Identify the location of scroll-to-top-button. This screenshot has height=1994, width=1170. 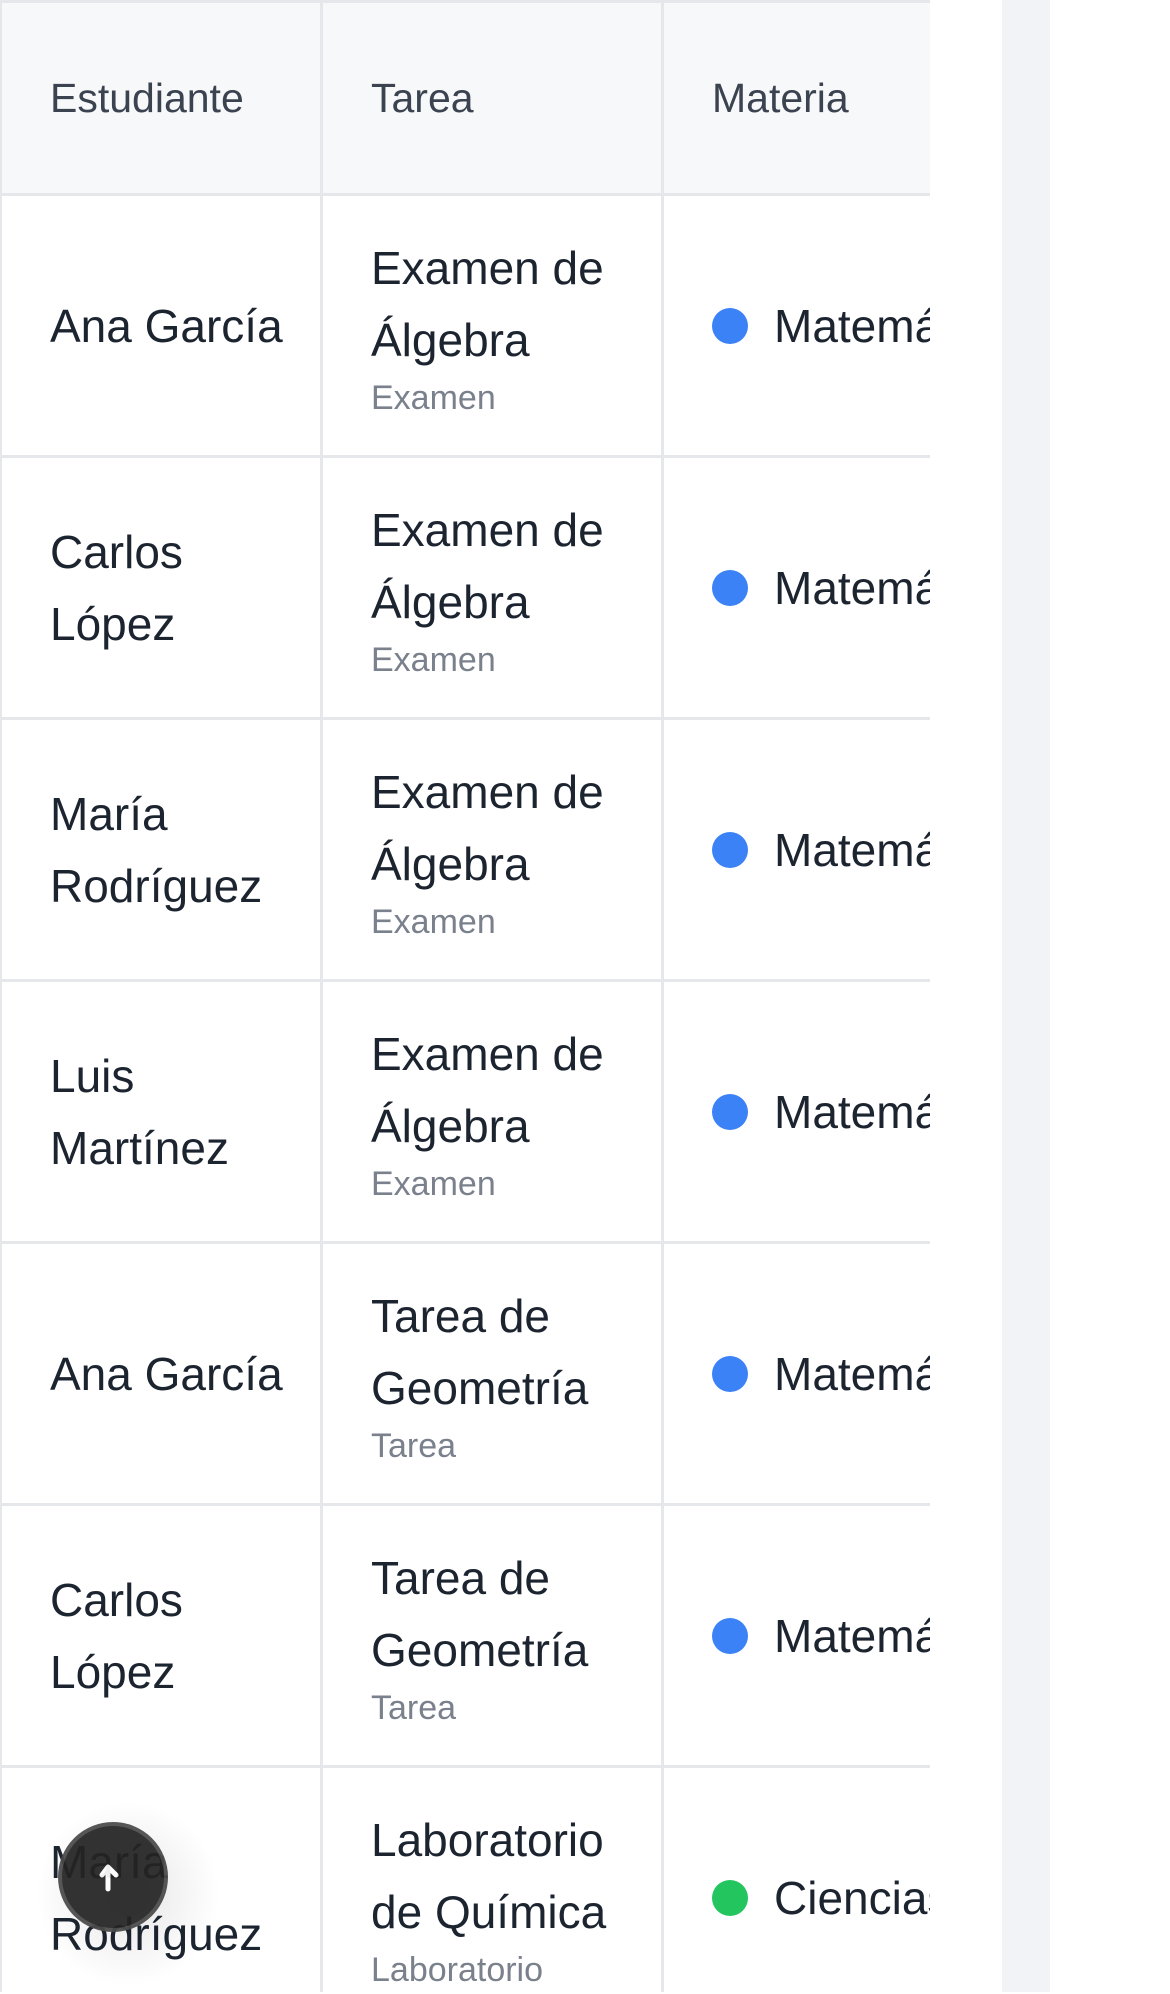
(113, 1877).